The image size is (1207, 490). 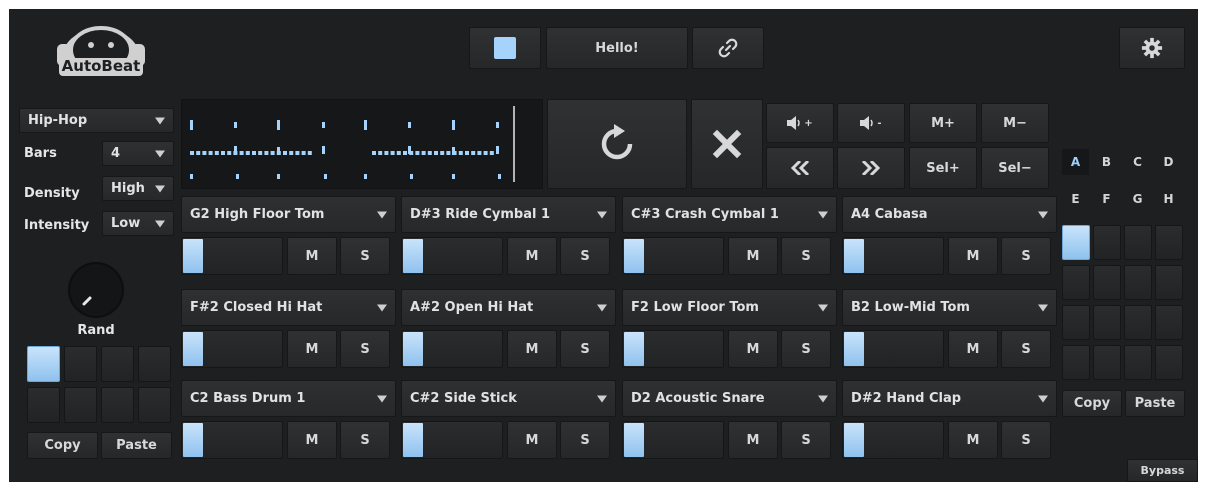 What do you see at coordinates (136, 445) in the screenshot?
I see `left-paste-button: Paste` at bounding box center [136, 445].